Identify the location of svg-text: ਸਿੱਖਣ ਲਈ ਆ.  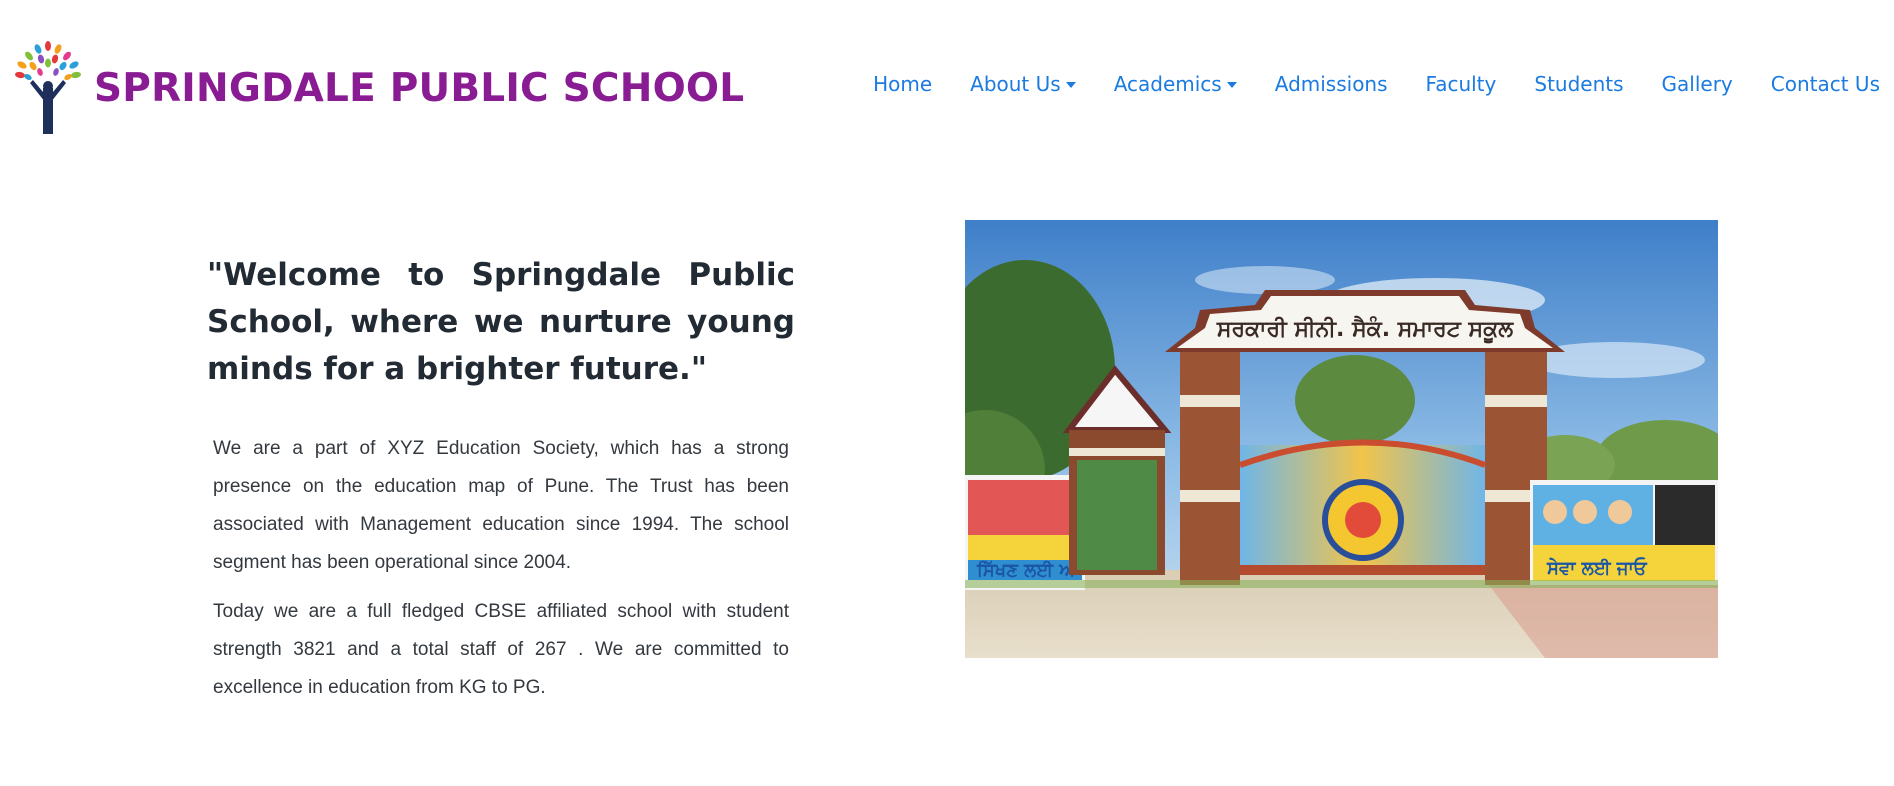
(1028, 570).